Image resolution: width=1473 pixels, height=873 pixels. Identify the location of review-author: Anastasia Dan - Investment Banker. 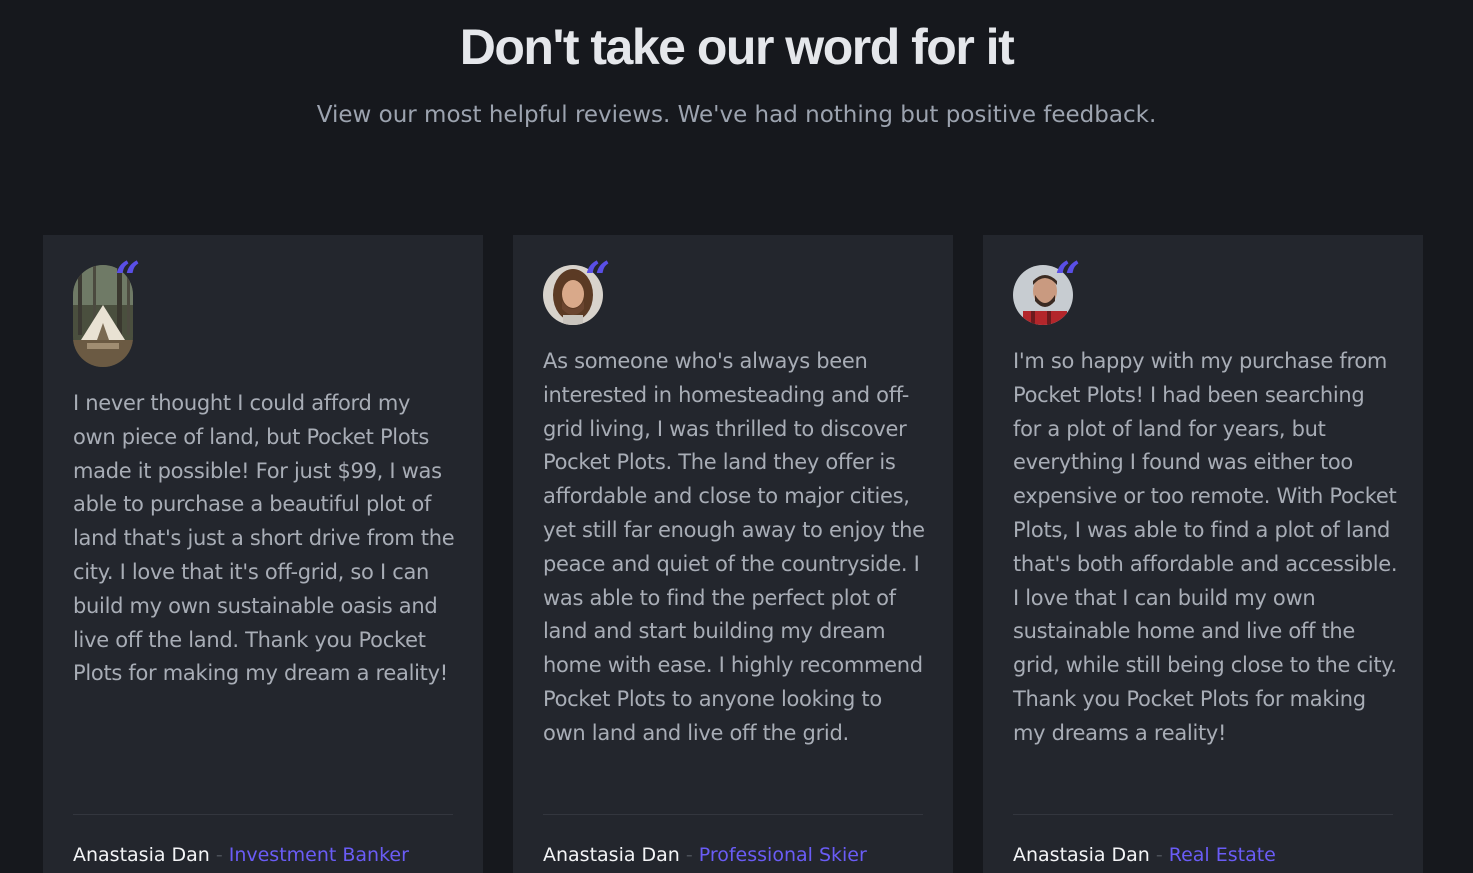
(241, 855).